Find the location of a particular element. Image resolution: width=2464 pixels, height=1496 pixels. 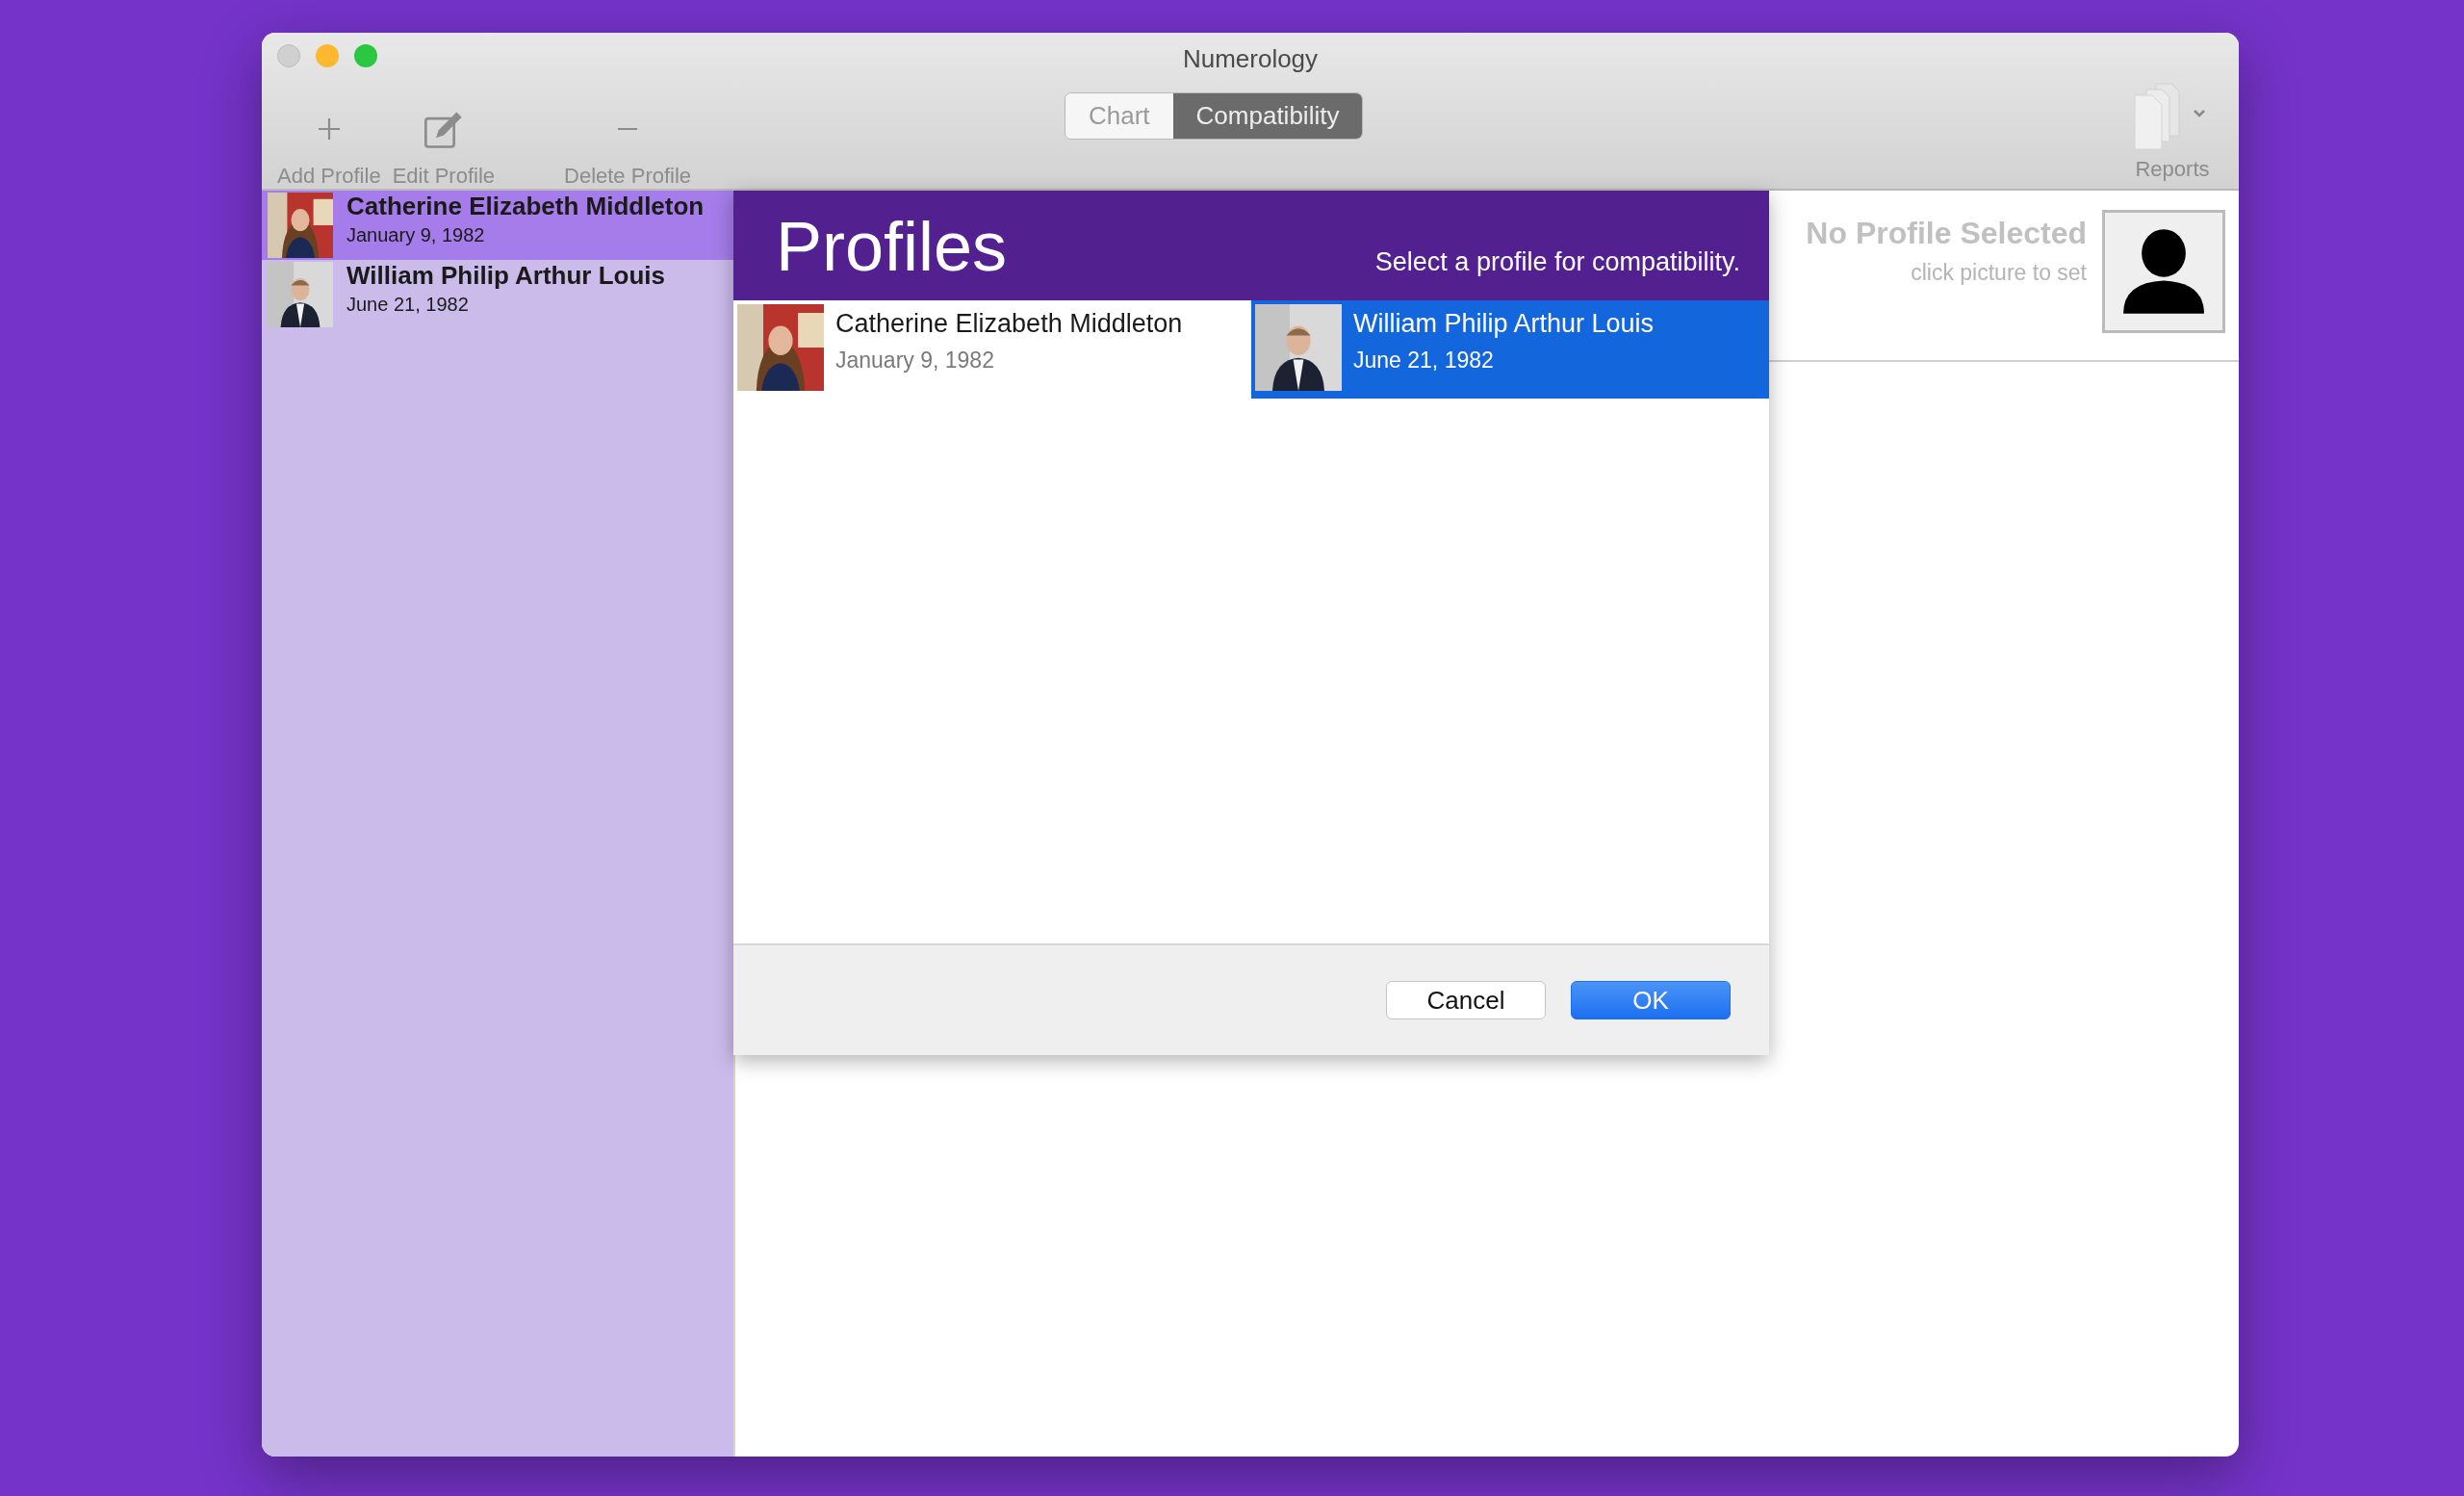

detail-title: No Profile Selected is located at coordinates (1946, 233).